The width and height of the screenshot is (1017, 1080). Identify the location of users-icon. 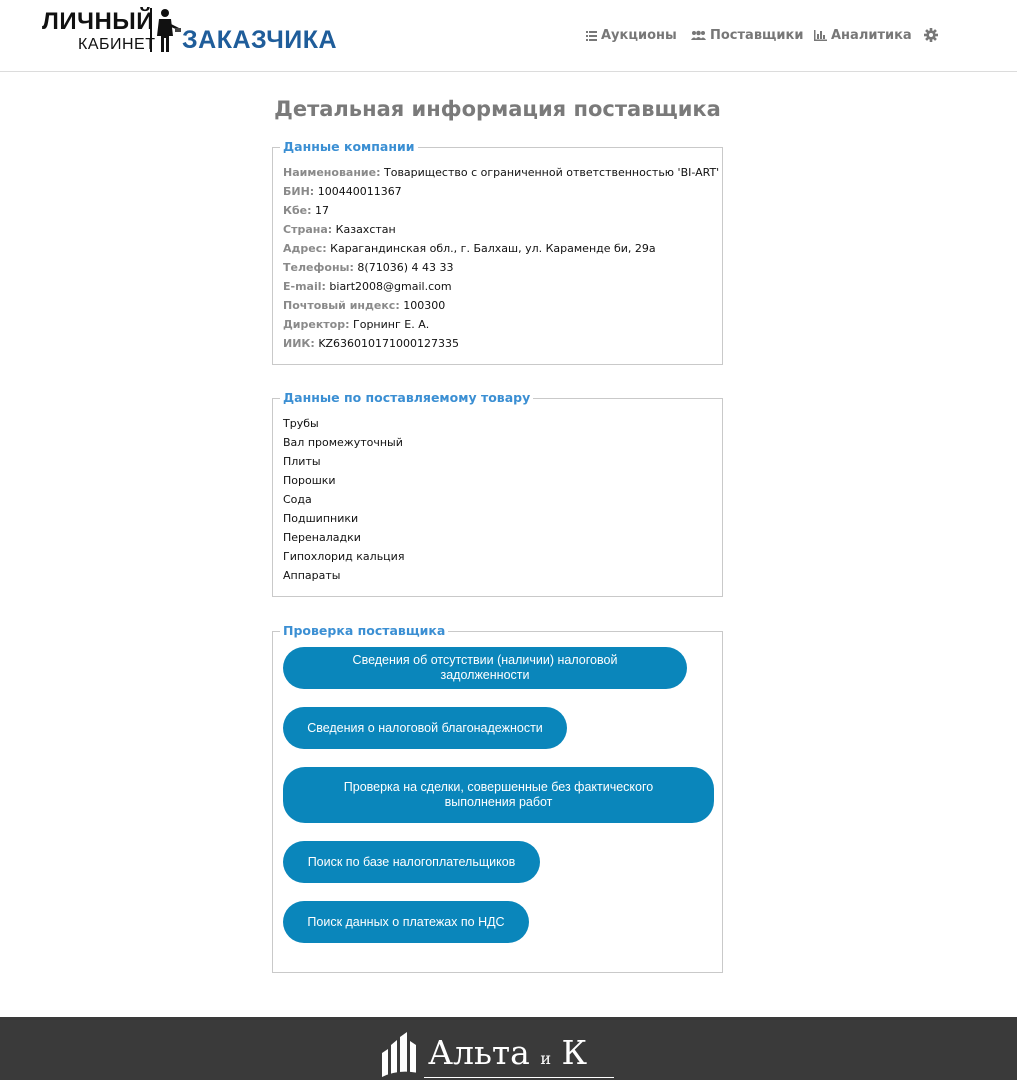
(698, 35).